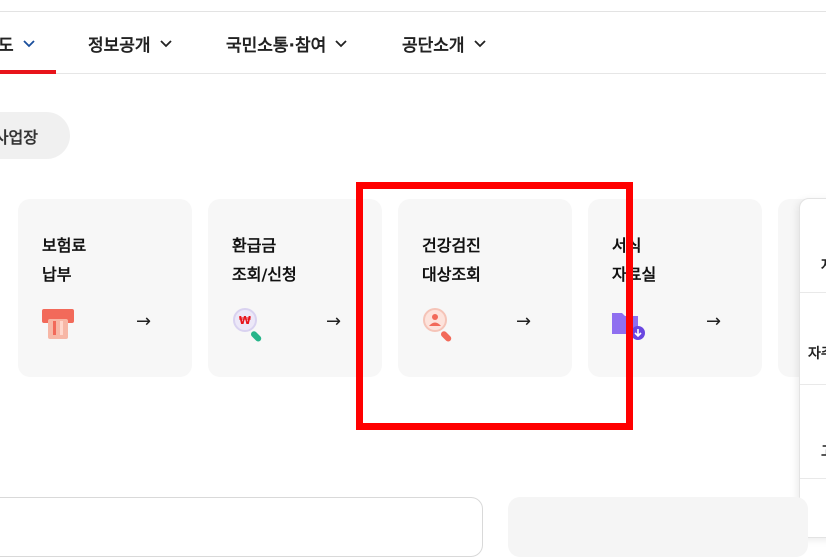 The image size is (826, 557). What do you see at coordinates (64, 245) in the screenshot?
I see `card-title-line: 보험료` at bounding box center [64, 245].